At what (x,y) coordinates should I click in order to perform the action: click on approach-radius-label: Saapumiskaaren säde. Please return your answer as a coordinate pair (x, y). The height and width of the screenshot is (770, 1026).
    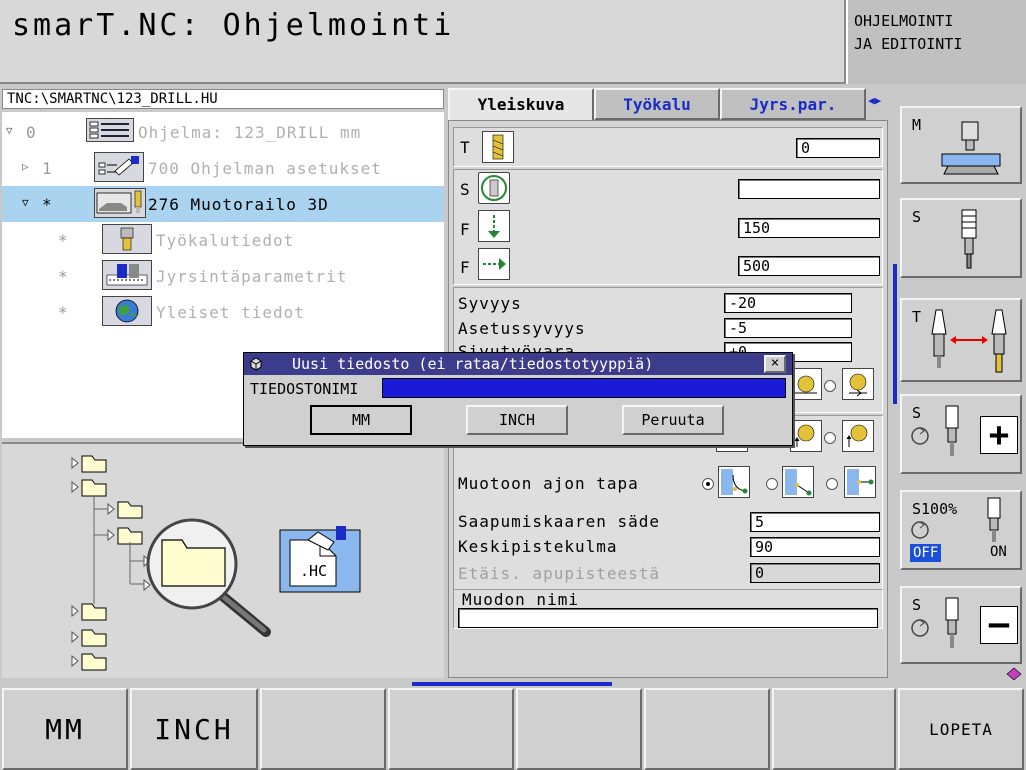
    Looking at the image, I should click on (559, 521).